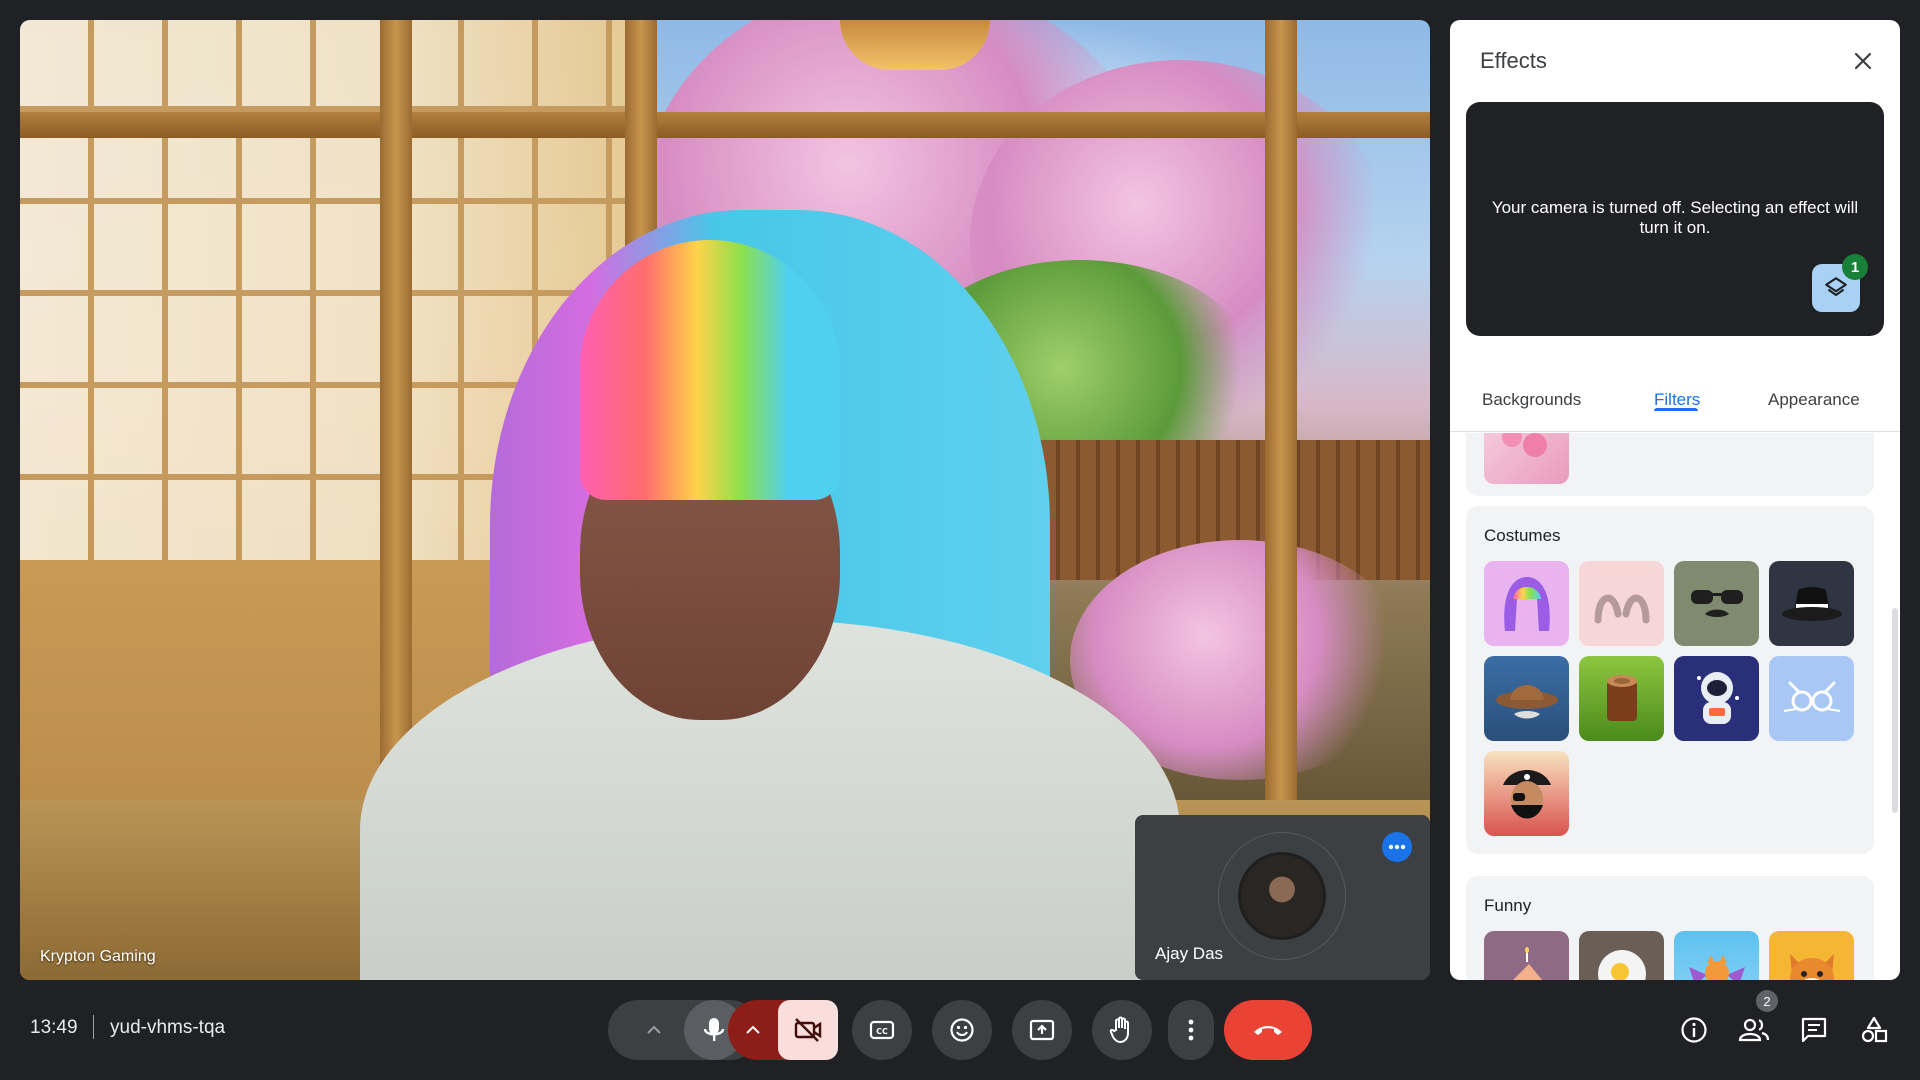 The height and width of the screenshot is (1080, 1920). I want to click on section-title-costumes: Costumes, so click(1522, 535).